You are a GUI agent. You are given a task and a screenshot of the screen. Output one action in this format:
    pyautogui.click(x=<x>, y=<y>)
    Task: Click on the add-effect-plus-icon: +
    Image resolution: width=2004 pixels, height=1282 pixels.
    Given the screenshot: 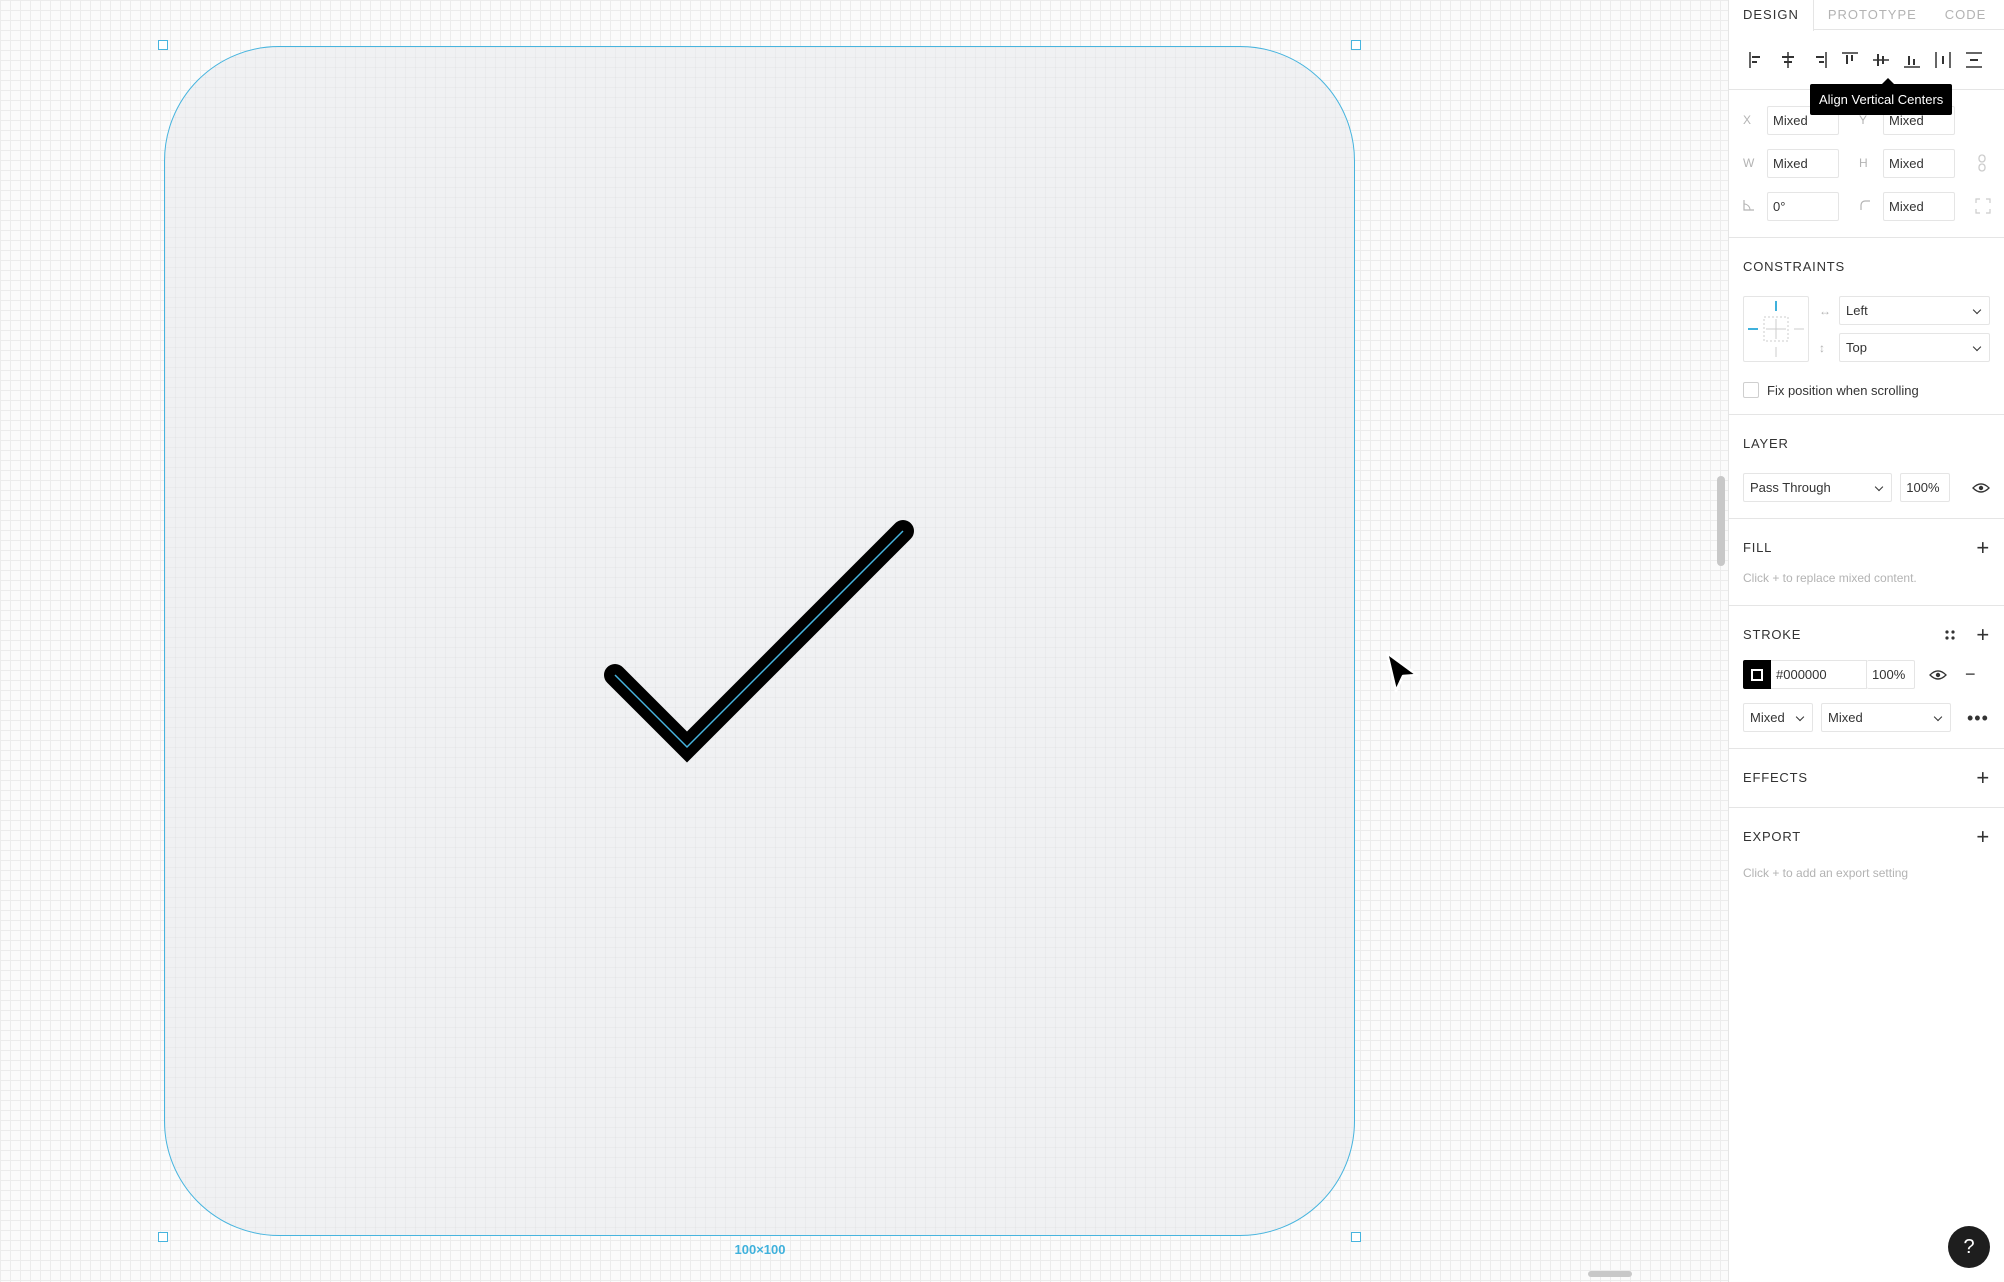 What is the action you would take?
    pyautogui.click(x=1983, y=778)
    